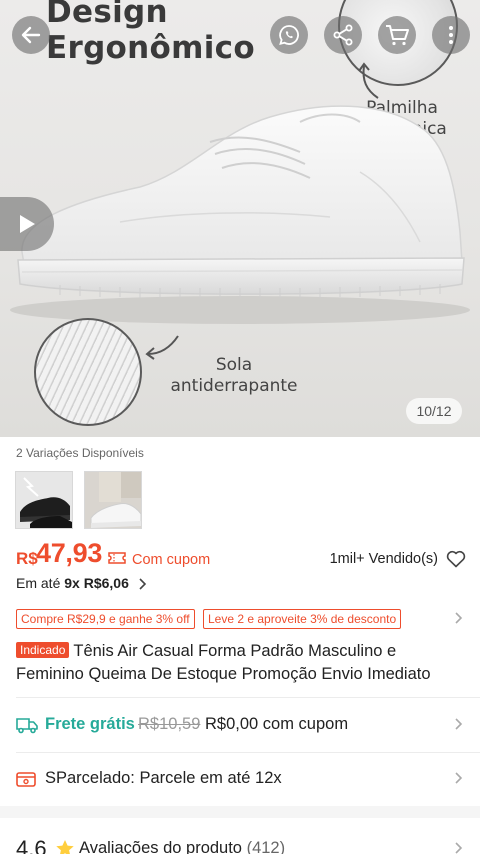 The height and width of the screenshot is (854, 480). I want to click on play-icon, so click(27, 224).